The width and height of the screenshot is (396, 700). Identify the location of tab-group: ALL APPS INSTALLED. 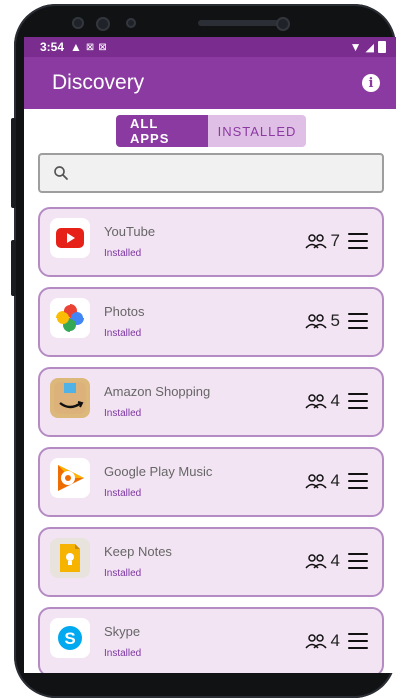
(211, 131).